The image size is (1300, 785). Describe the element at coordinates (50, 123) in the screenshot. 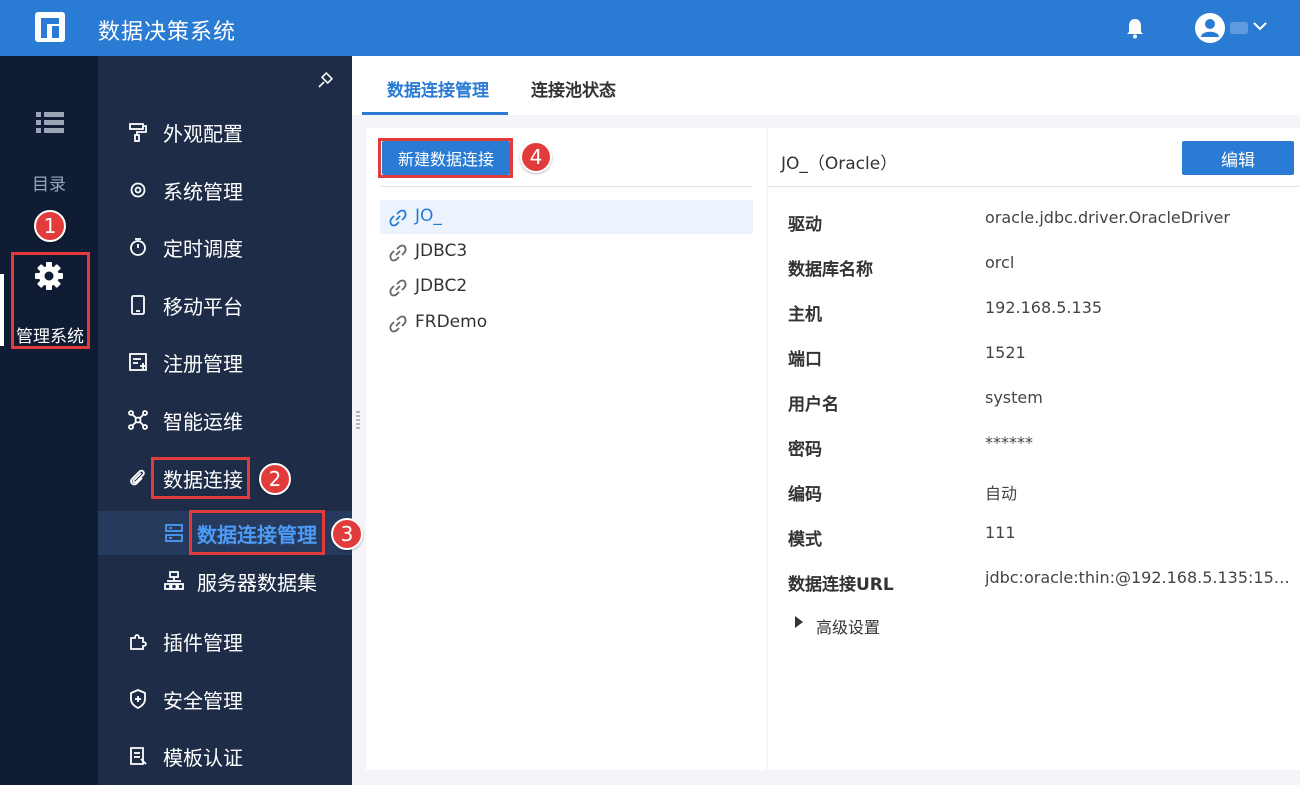

I see `list-icon` at that location.